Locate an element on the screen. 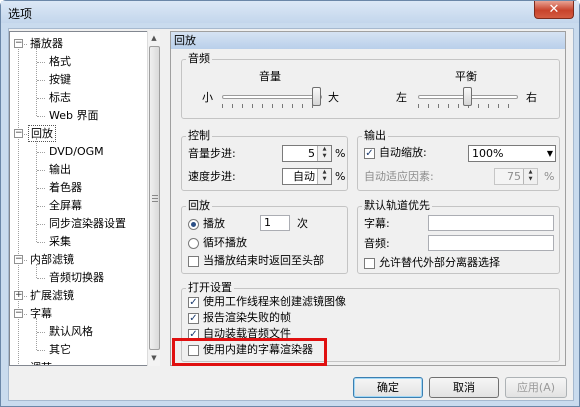 The height and width of the screenshot is (407, 580). loop-radio is located at coordinates (193, 243).